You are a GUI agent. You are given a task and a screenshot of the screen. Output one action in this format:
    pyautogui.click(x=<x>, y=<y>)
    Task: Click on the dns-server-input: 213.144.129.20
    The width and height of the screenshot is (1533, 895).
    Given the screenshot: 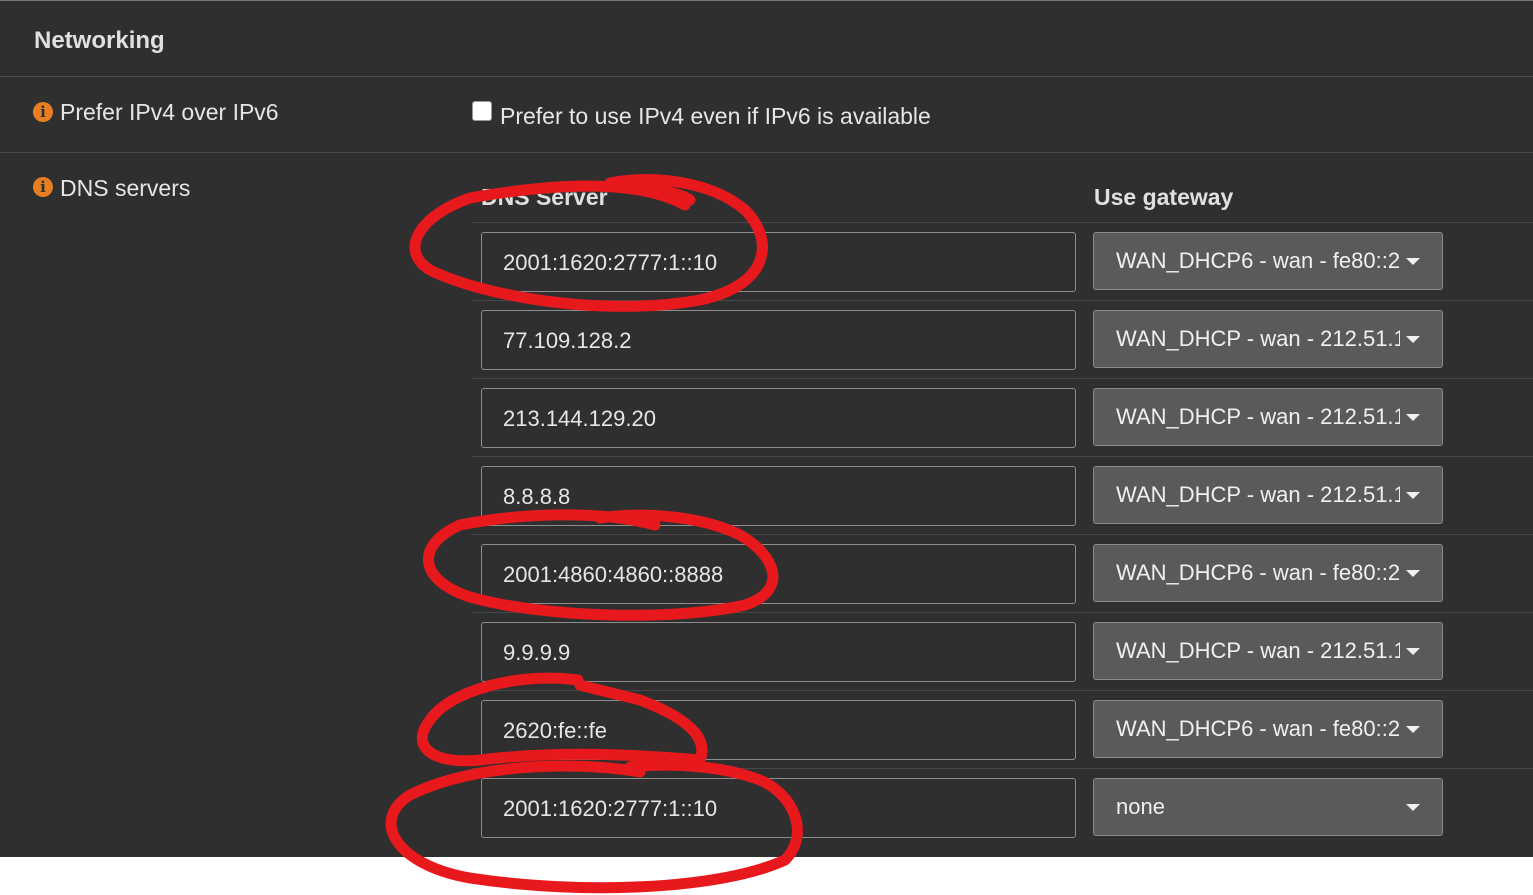 What is the action you would take?
    pyautogui.click(x=778, y=418)
    